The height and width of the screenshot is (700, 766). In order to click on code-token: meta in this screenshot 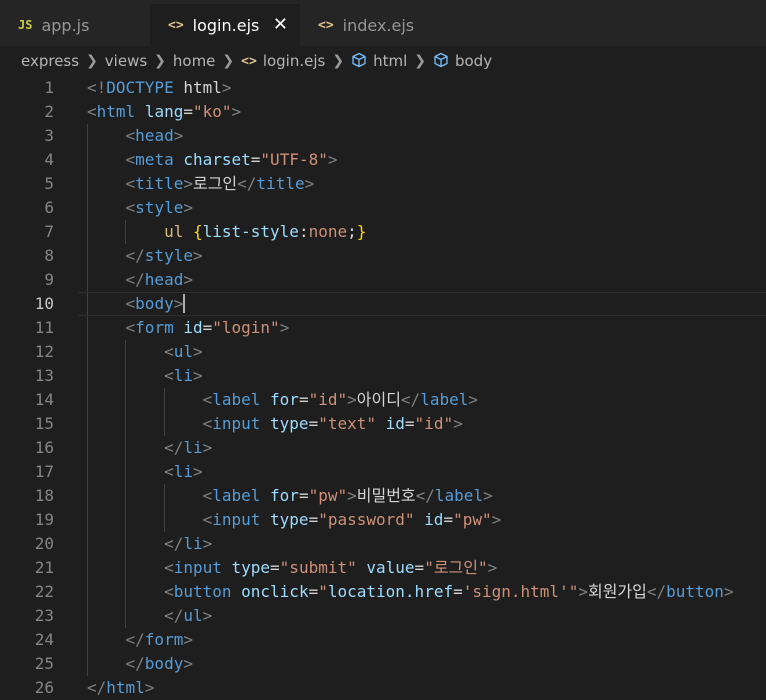, I will do `click(159, 159)`.